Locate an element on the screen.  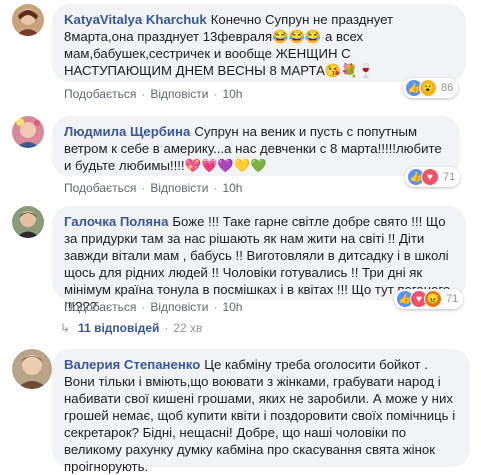
replies-time: 22 хв is located at coordinates (188, 328).